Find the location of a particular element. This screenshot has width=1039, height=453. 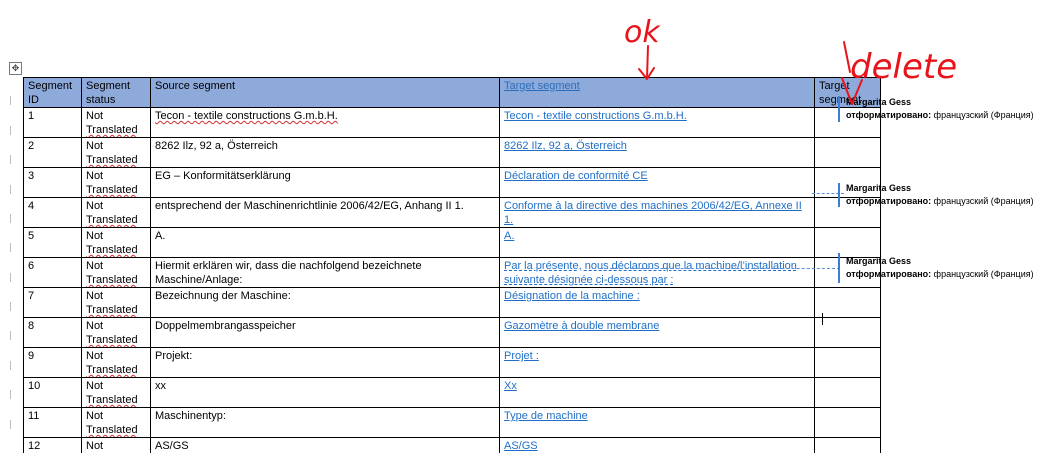

segment-id-cell: 3 is located at coordinates (53, 183).